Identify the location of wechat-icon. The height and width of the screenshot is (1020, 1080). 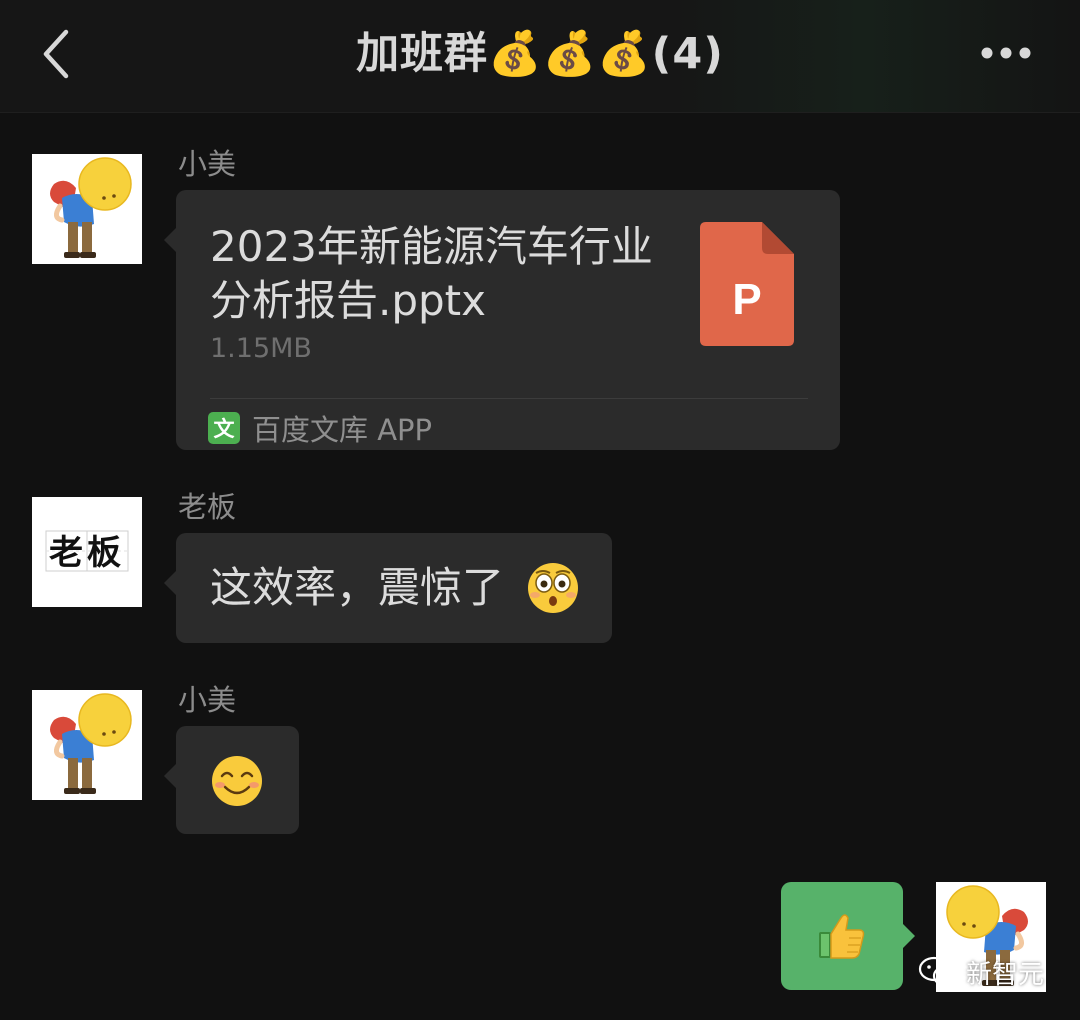
(939, 971).